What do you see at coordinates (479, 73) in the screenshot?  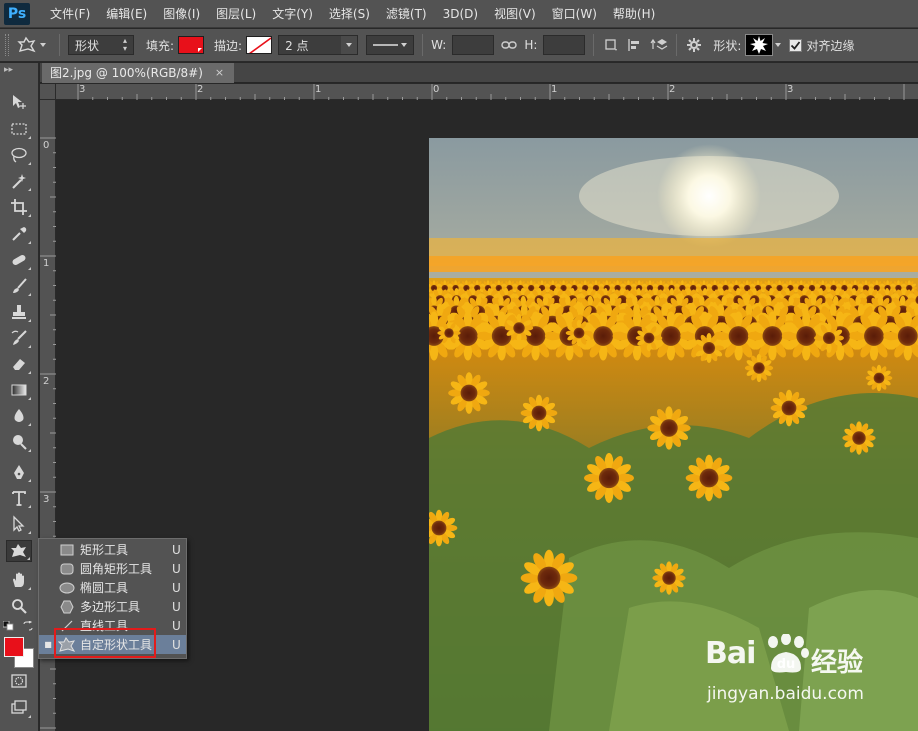 I see `document-tab-strip: 图2.jpg @ 100%(RGB/8#) ×` at bounding box center [479, 73].